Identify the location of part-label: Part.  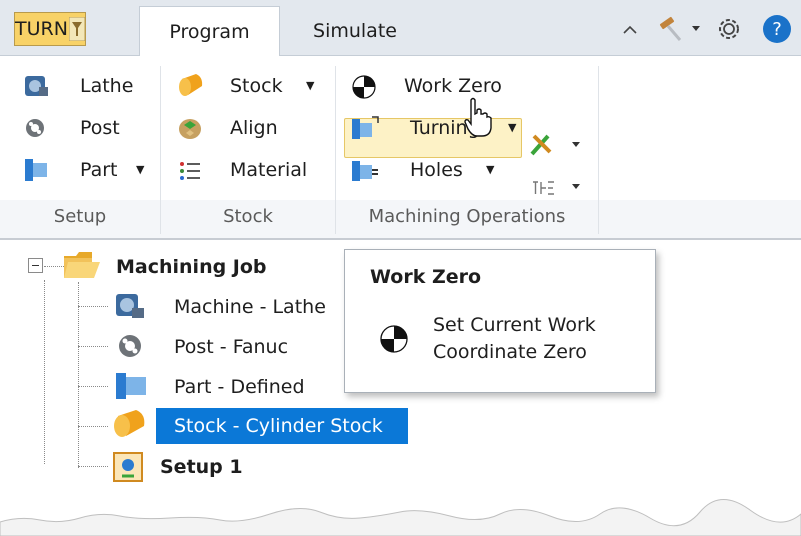
(99, 170).